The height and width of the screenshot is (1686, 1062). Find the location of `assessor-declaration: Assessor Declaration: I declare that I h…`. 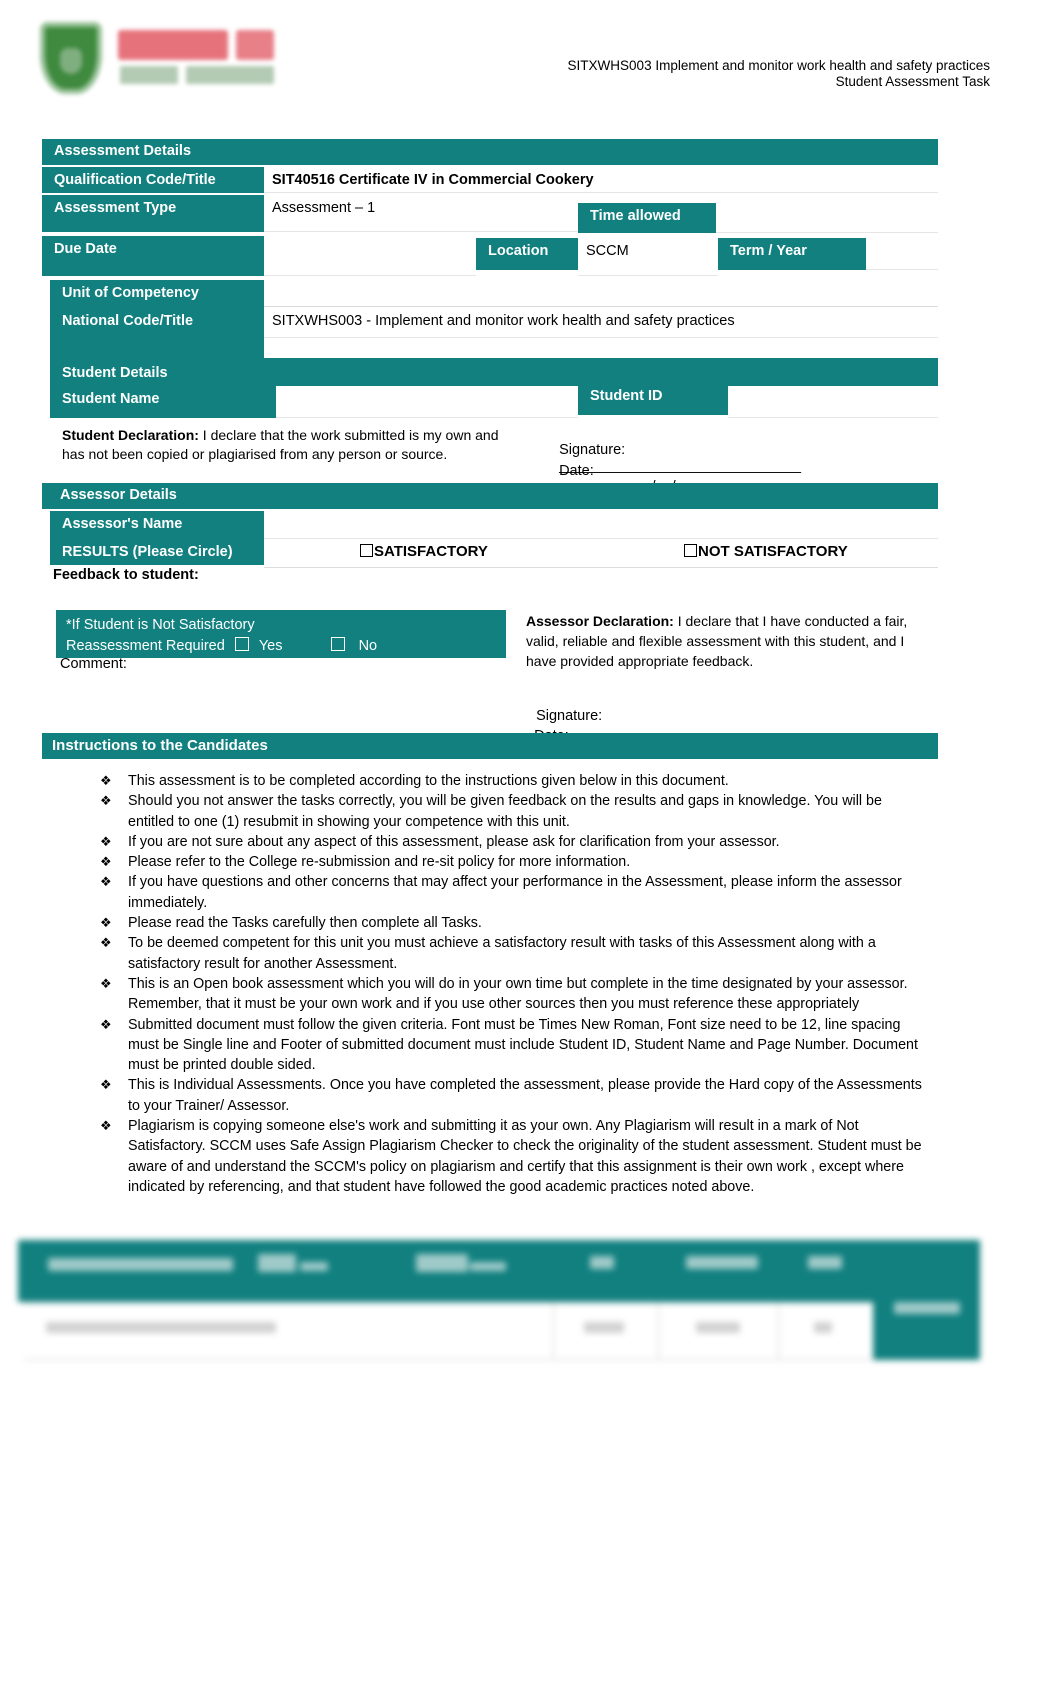

assessor-declaration: Assessor Declaration: I declare that I h… is located at coordinates (732, 641).